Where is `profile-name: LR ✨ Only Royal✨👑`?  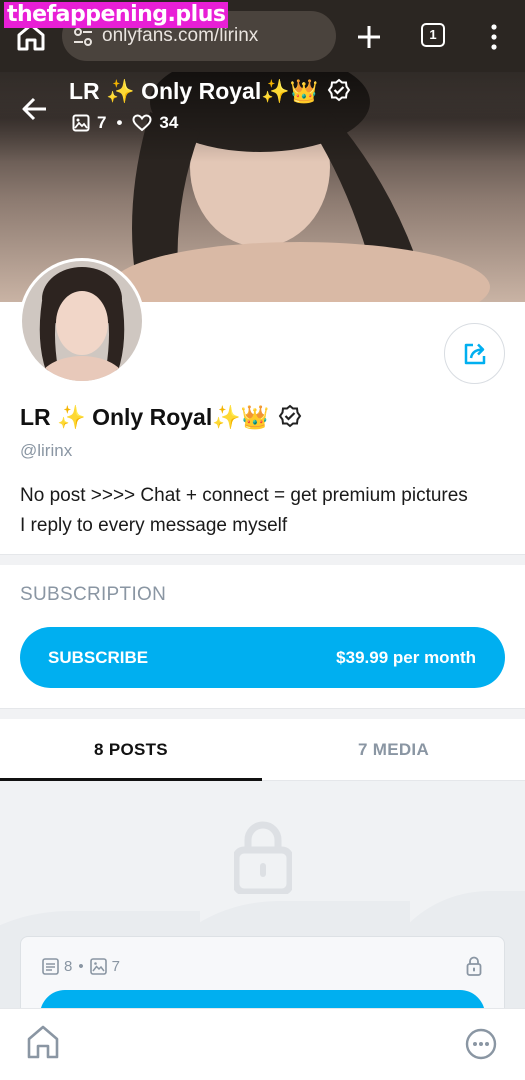 profile-name: LR ✨ Only Royal✨👑 is located at coordinates (161, 417).